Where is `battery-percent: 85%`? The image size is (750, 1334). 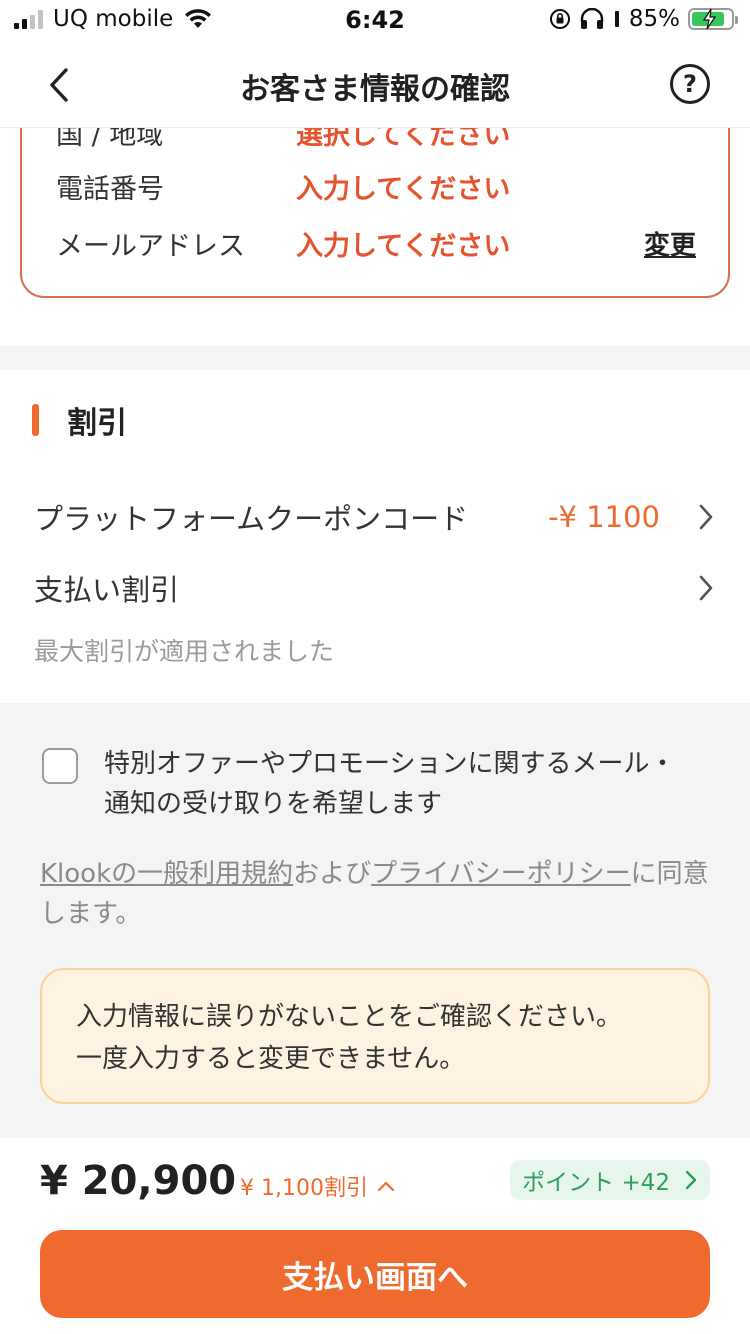
battery-percent: 85% is located at coordinates (654, 19).